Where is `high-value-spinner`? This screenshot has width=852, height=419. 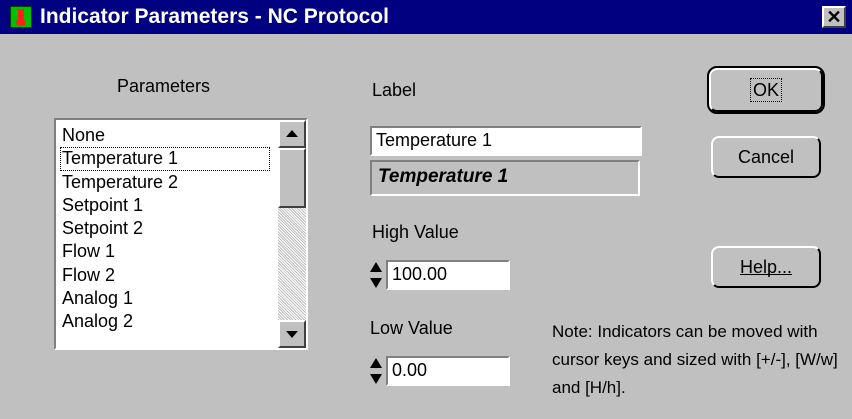 high-value-spinner is located at coordinates (377, 276).